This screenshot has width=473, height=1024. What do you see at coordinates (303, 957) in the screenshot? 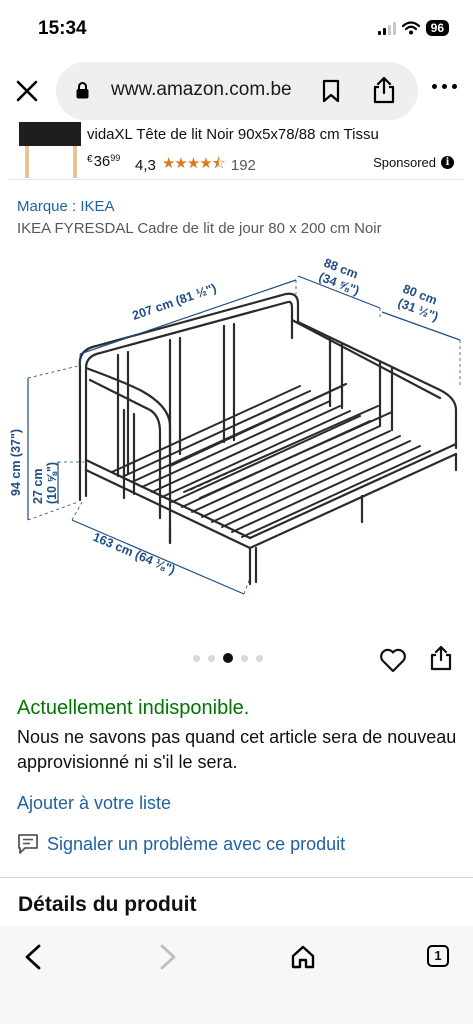
I see `home-icon` at bounding box center [303, 957].